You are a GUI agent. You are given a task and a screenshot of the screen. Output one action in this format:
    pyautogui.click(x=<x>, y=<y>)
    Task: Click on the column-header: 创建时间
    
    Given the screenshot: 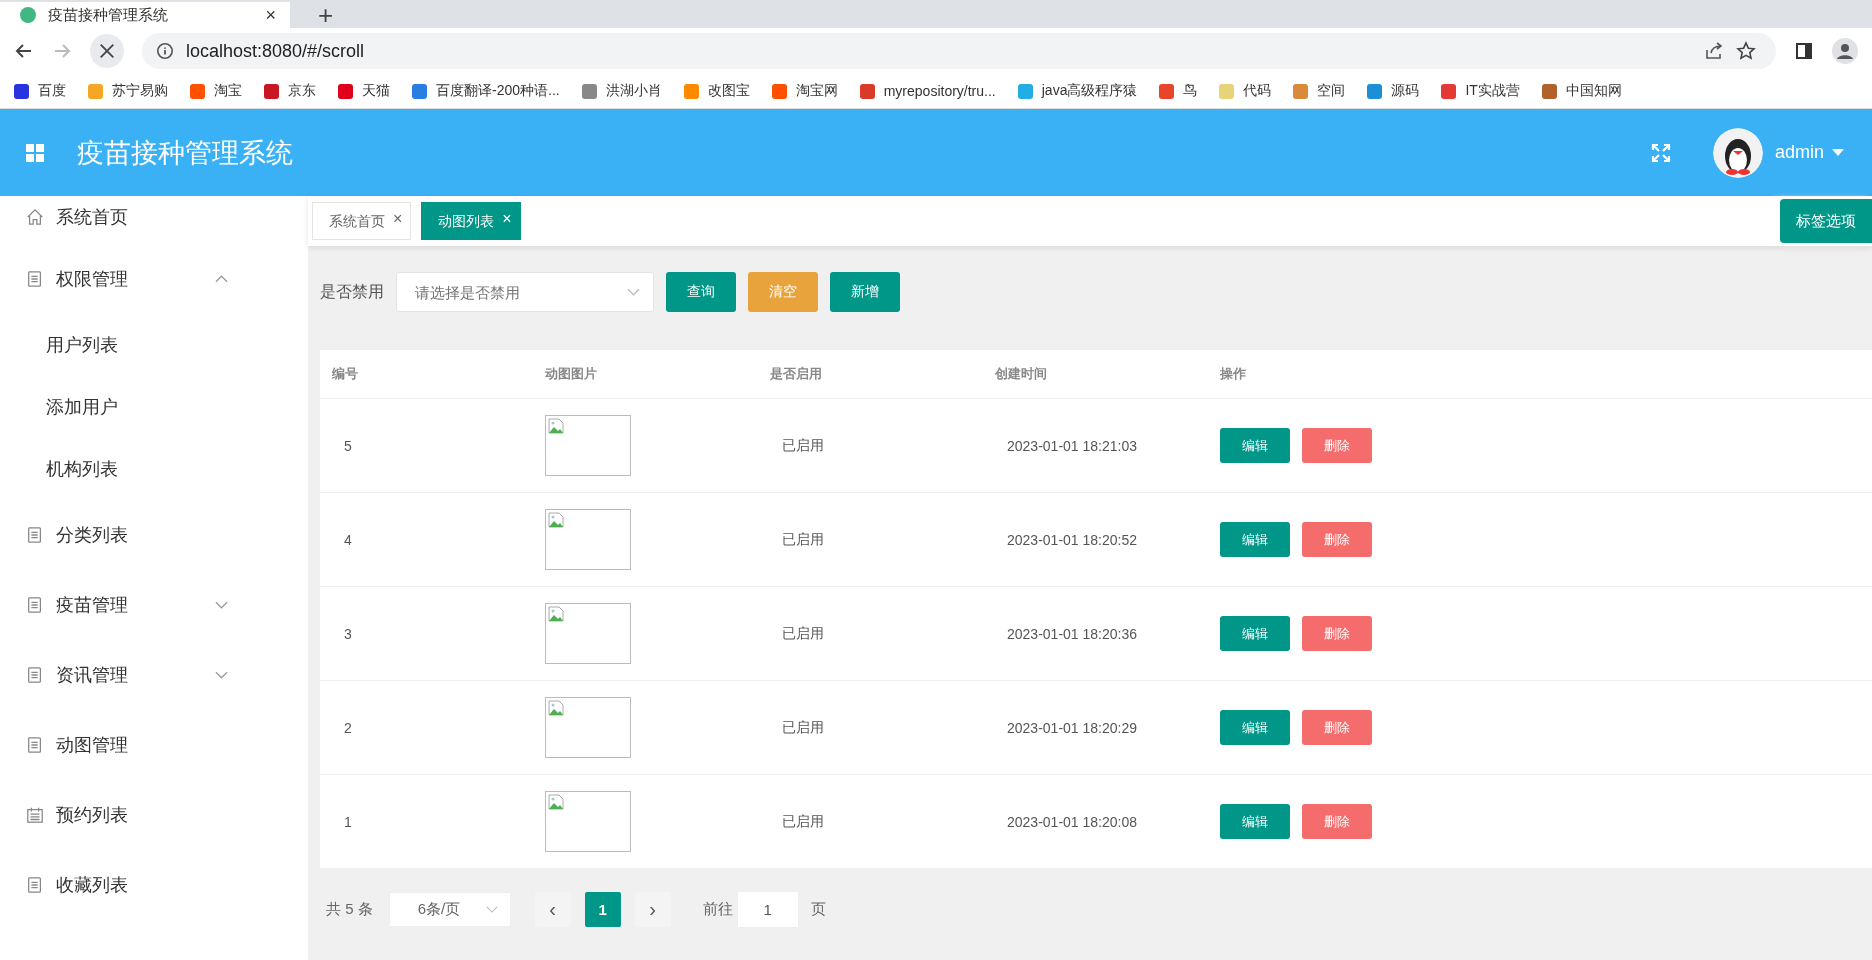 What is the action you would take?
    pyautogui.click(x=1021, y=374)
    